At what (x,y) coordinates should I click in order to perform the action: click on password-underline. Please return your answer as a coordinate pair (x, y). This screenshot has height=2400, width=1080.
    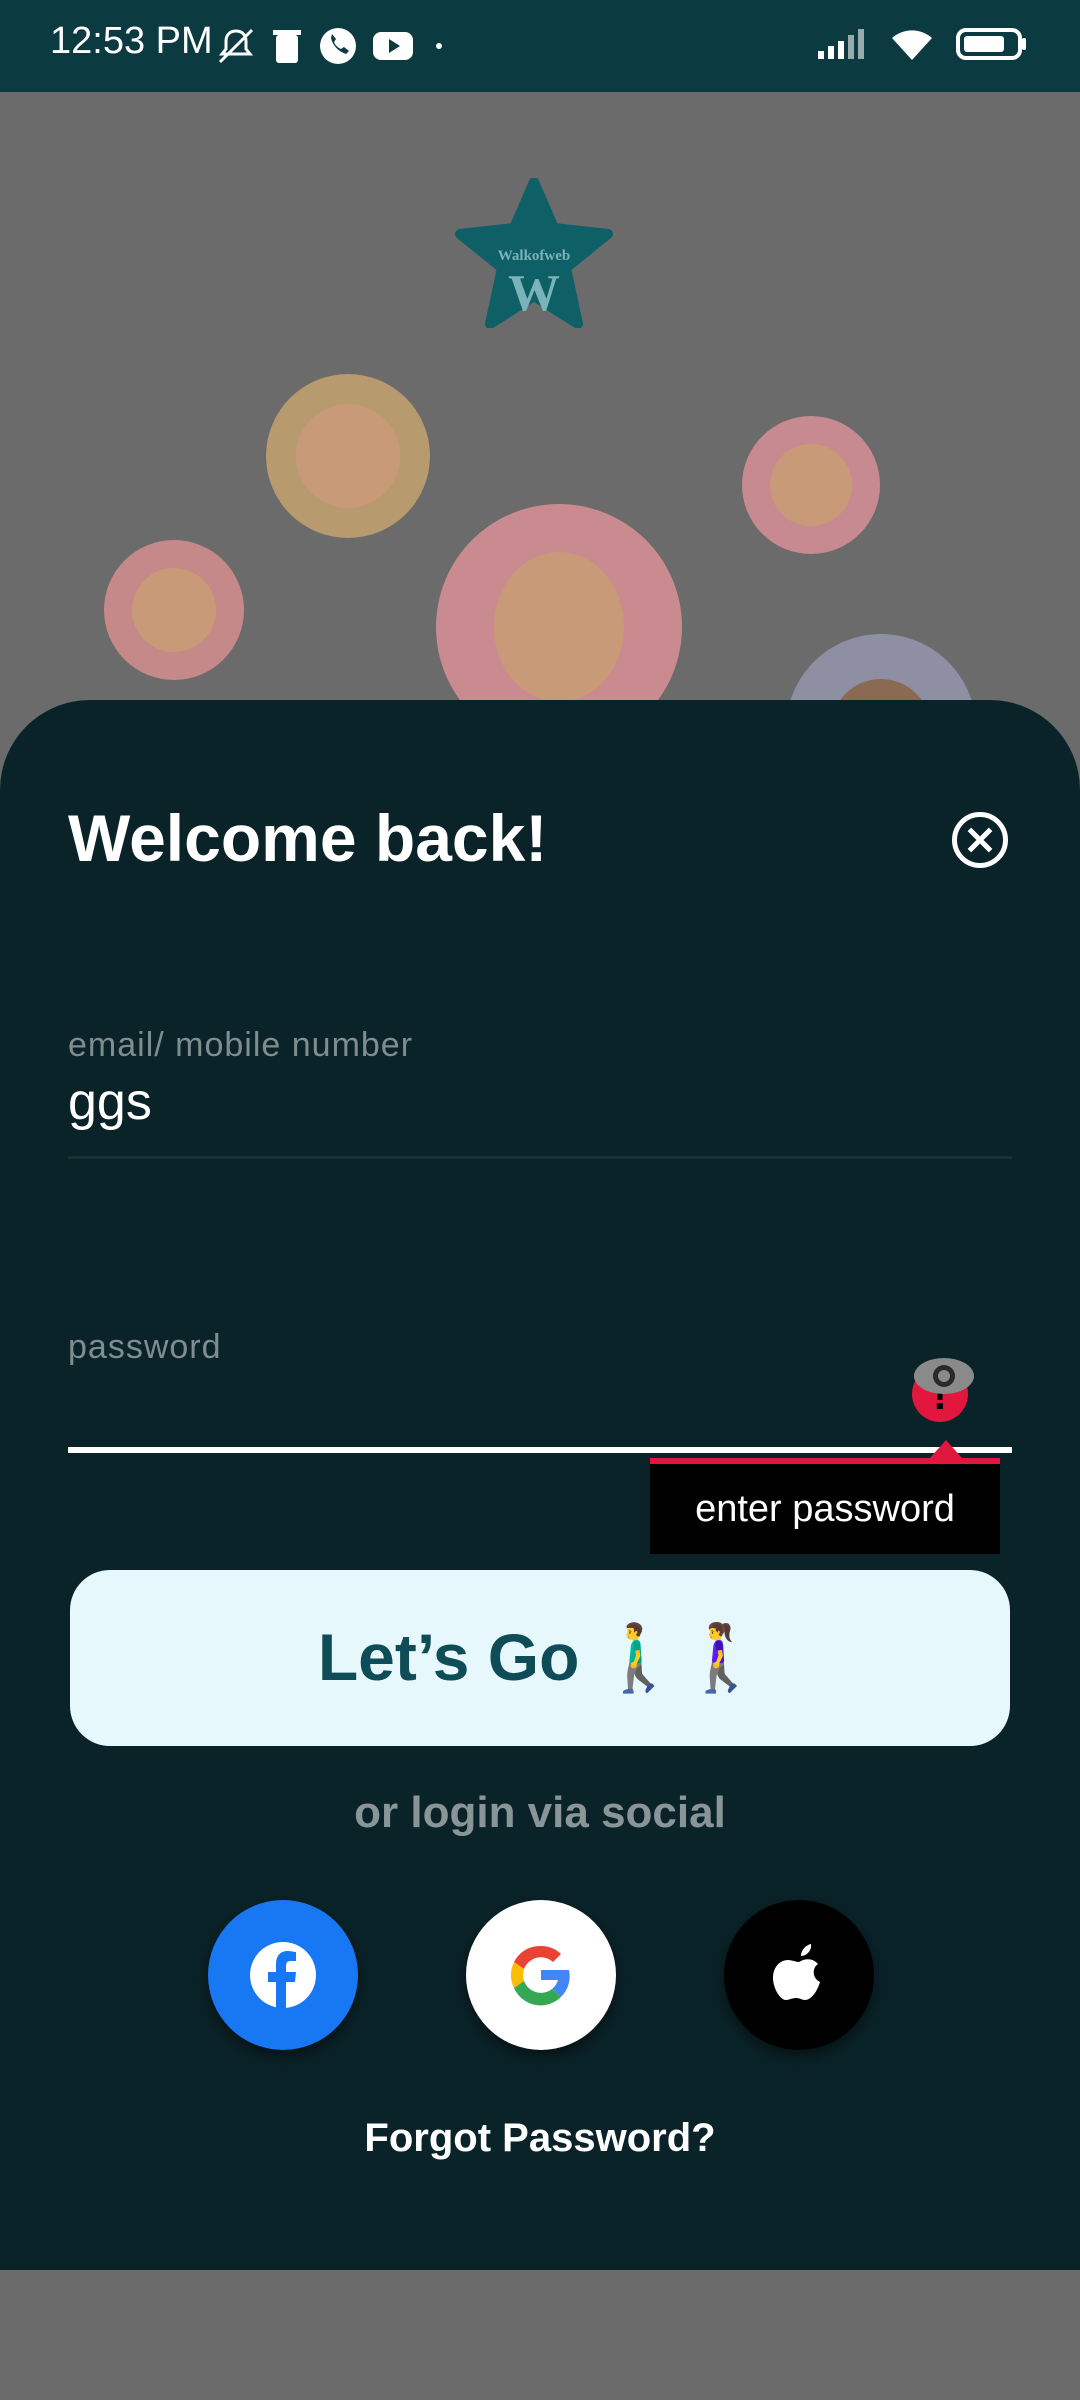
    Looking at the image, I should click on (540, 1450).